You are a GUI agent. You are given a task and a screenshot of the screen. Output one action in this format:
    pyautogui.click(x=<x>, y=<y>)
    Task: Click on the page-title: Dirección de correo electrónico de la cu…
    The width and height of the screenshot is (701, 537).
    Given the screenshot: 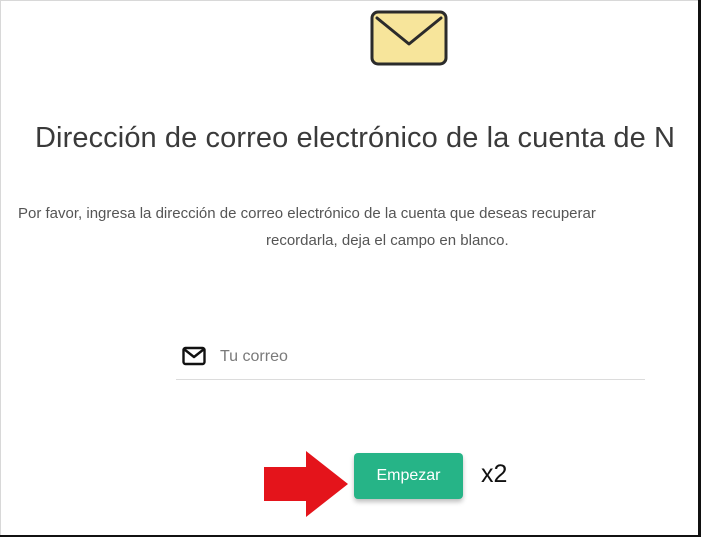 What is the action you would take?
    pyautogui.click(x=355, y=138)
    